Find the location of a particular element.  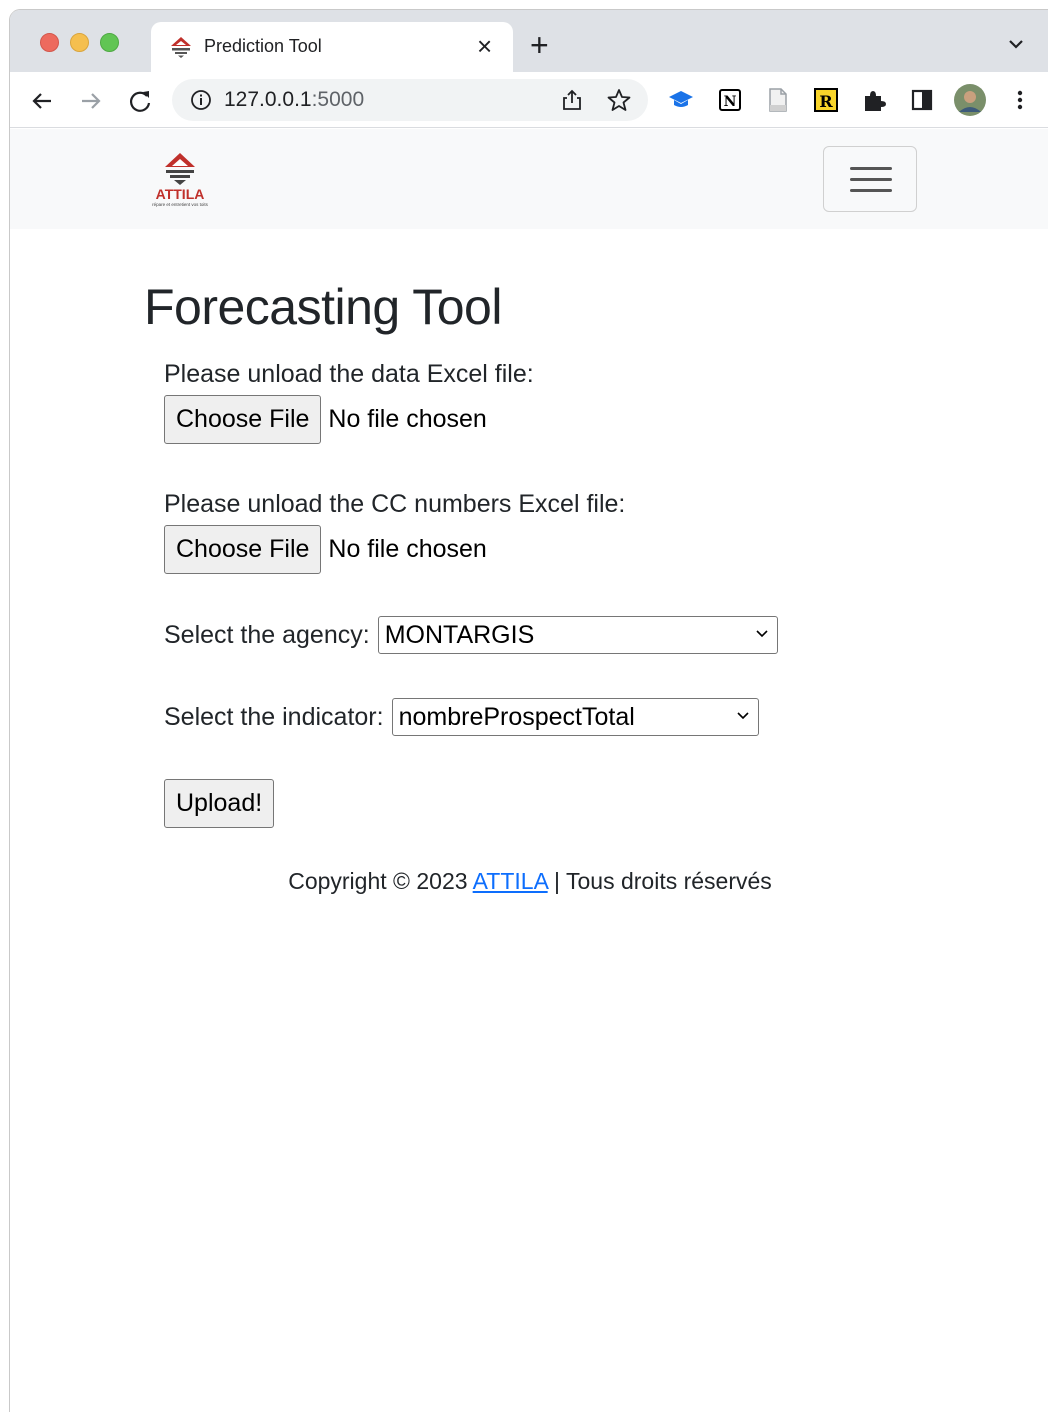

svg-text: R is located at coordinates (826, 101).